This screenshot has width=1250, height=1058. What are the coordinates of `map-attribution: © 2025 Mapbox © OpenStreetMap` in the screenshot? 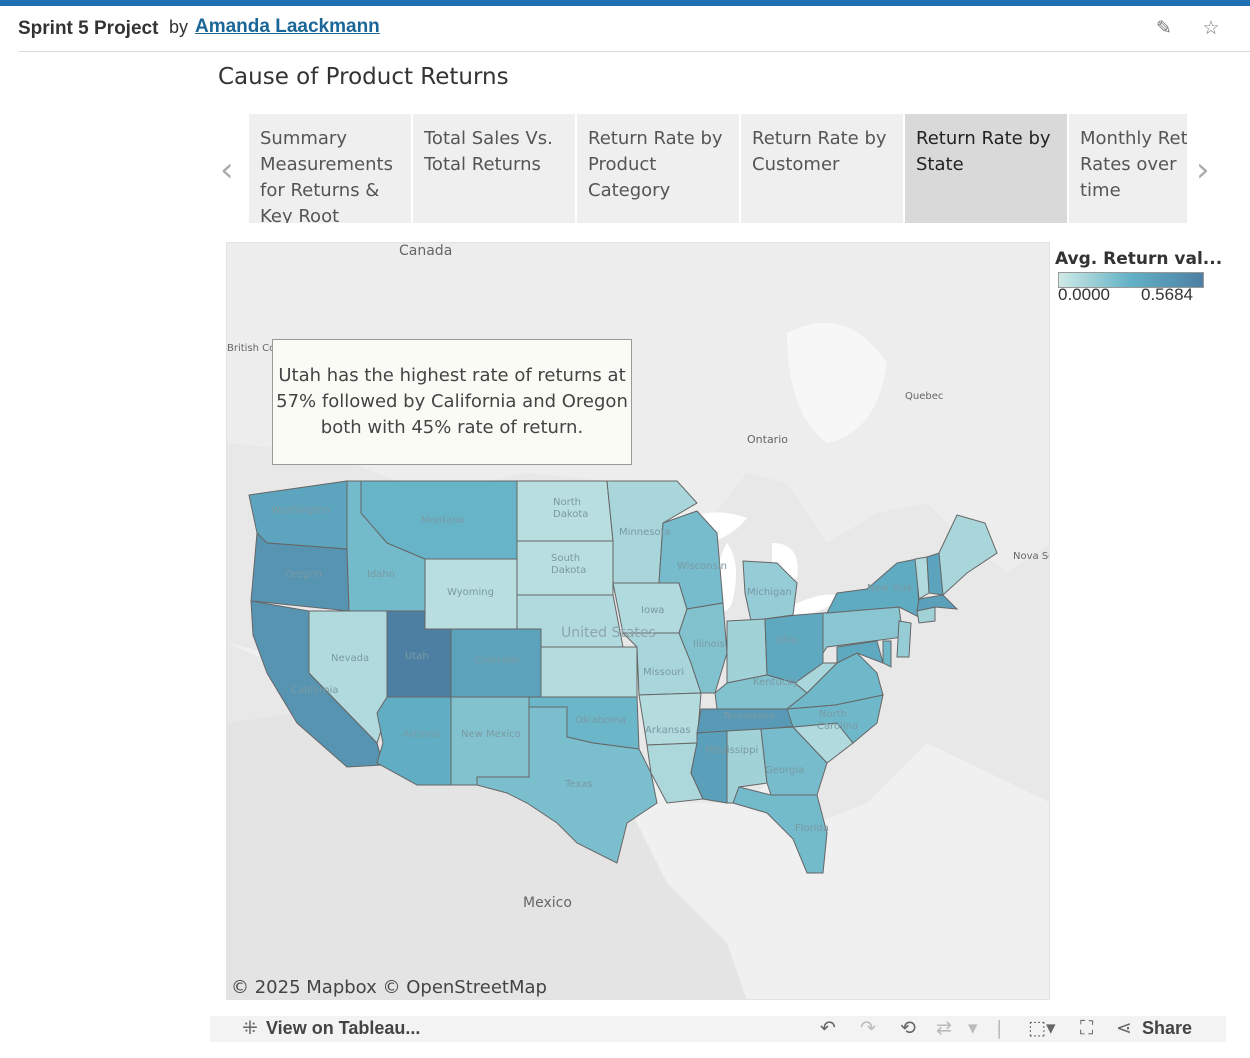 It's located at (389, 987).